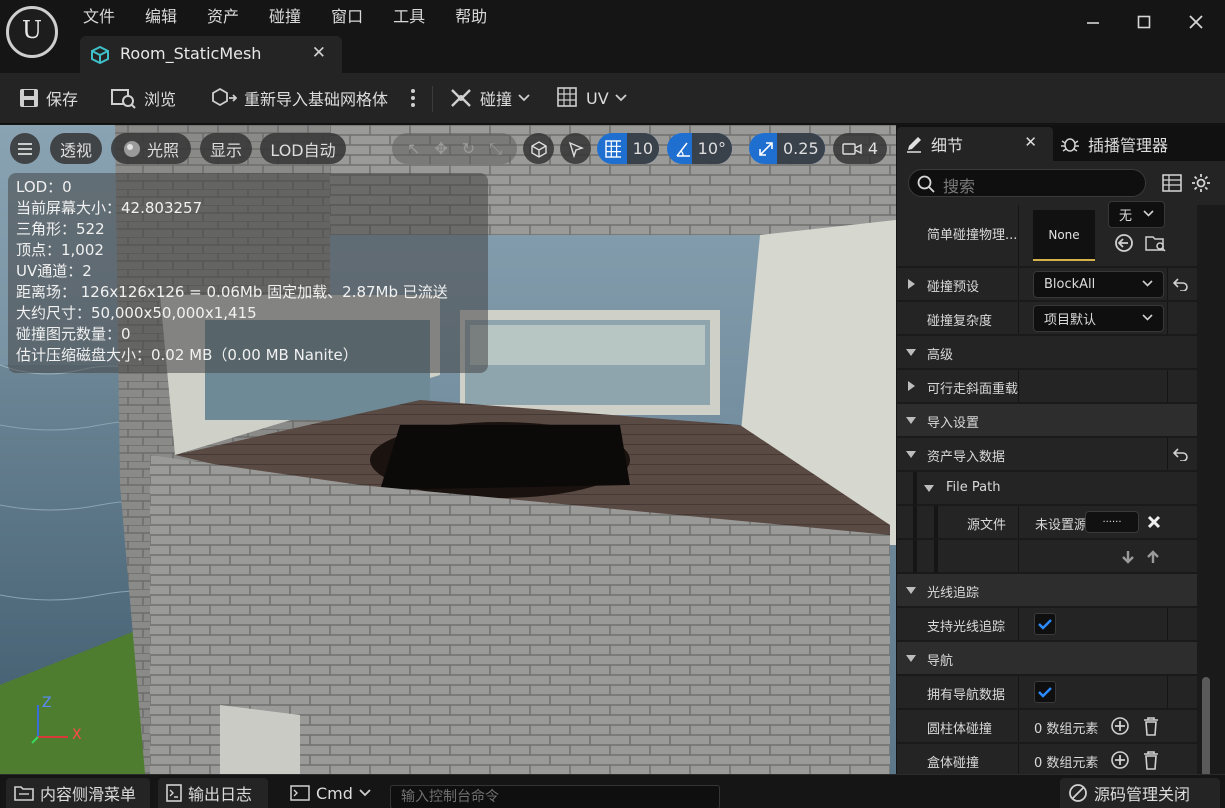 This screenshot has width=1225, height=808. I want to click on perspective-button: 透视, so click(76, 148).